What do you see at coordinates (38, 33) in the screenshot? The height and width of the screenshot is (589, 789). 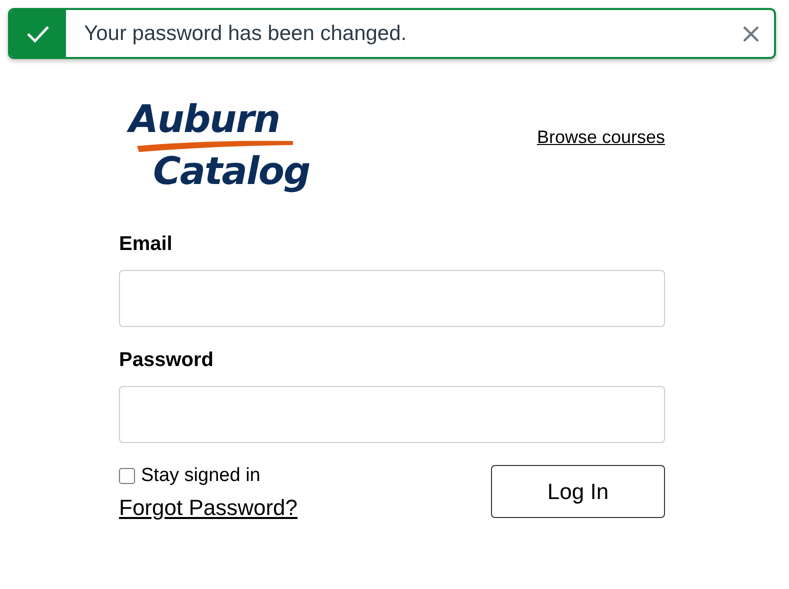 I see `checkmark-icon` at bounding box center [38, 33].